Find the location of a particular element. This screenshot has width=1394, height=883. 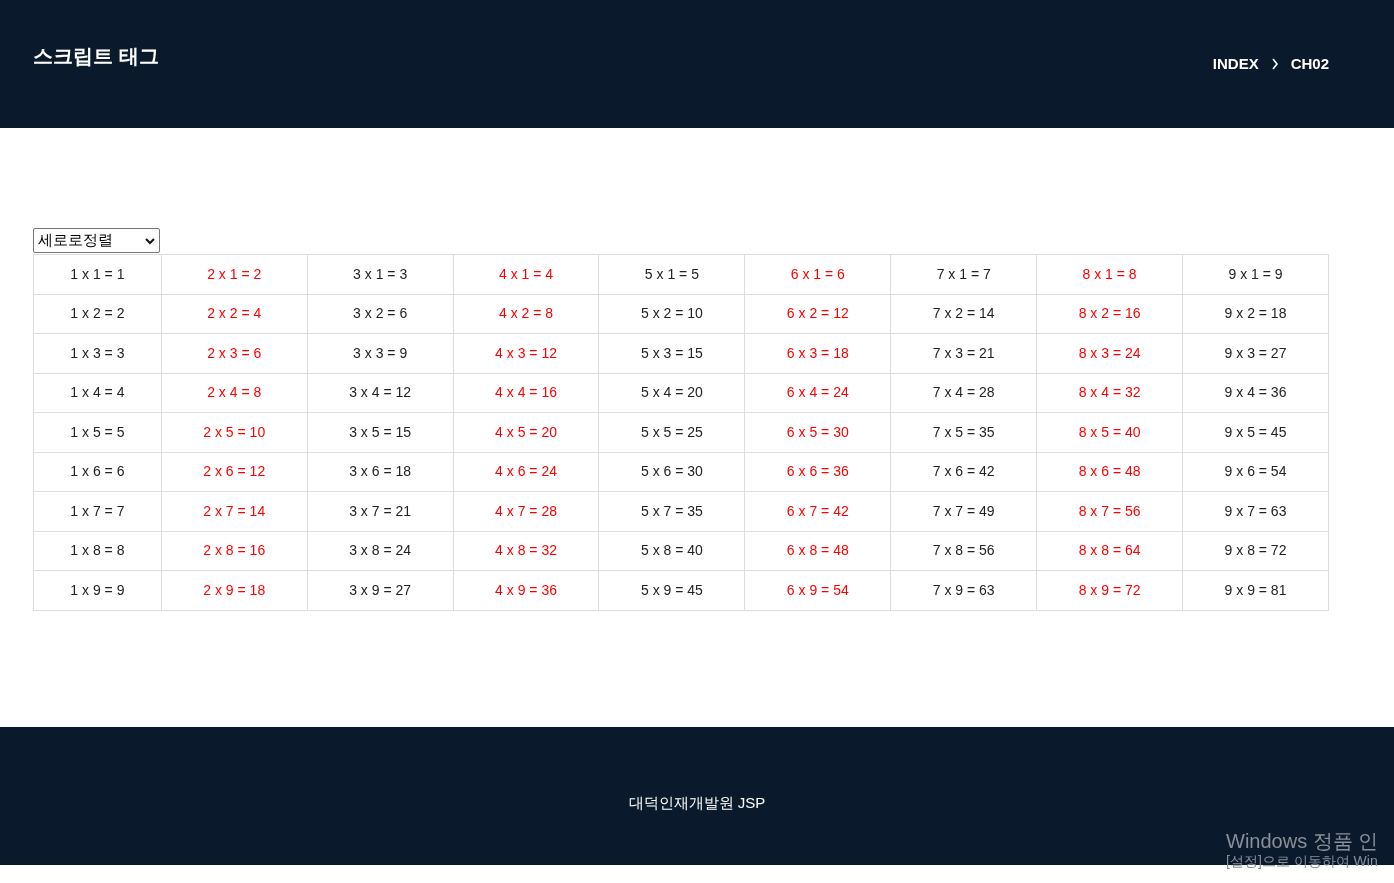

table-cell: 8 x 8 = 64 is located at coordinates (1109, 551).